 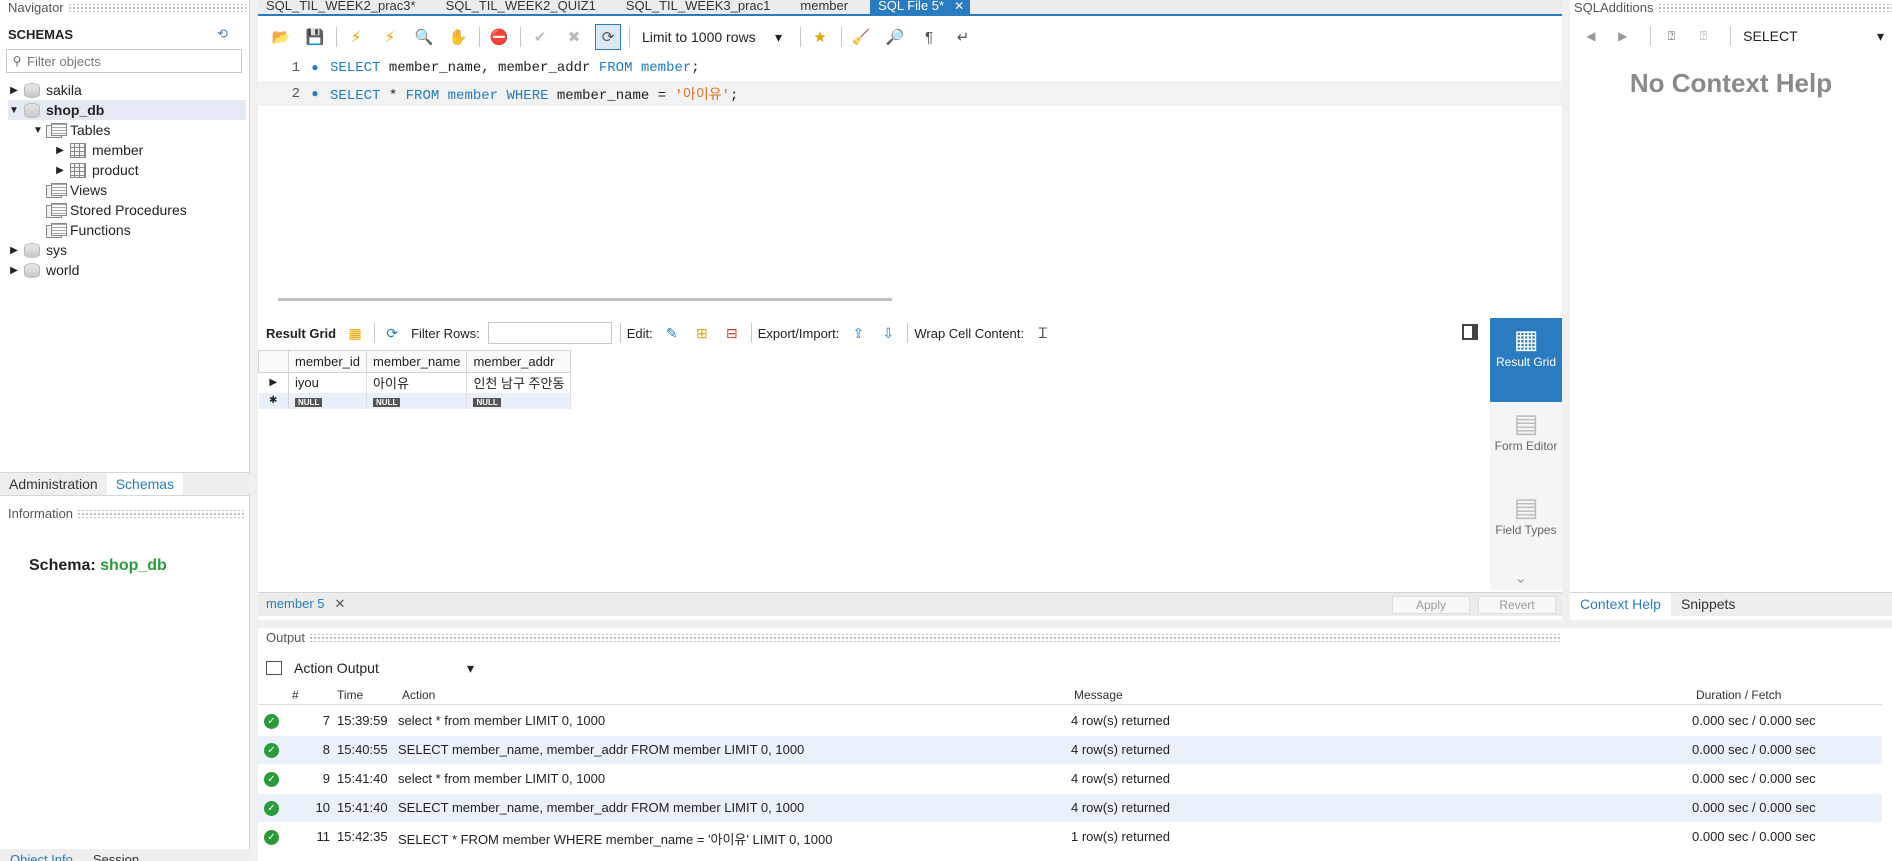 I want to click on save-icon: 💾, so click(x=315, y=37).